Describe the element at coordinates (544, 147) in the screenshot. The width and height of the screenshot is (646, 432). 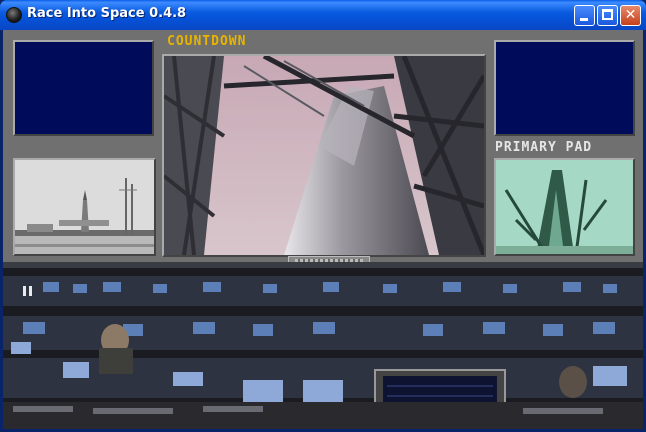
I see `primary-pad-label: PRIMARY PAD` at that location.